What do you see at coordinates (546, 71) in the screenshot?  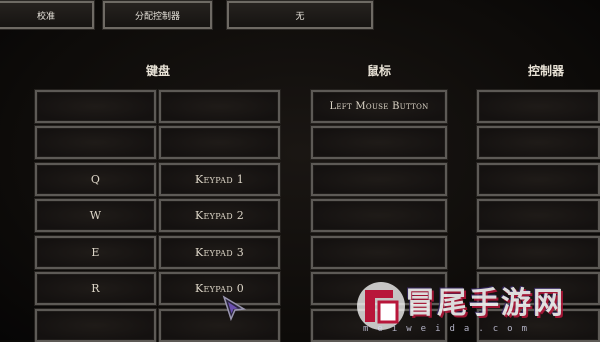 I see `controller-column-heading: 控制器` at bounding box center [546, 71].